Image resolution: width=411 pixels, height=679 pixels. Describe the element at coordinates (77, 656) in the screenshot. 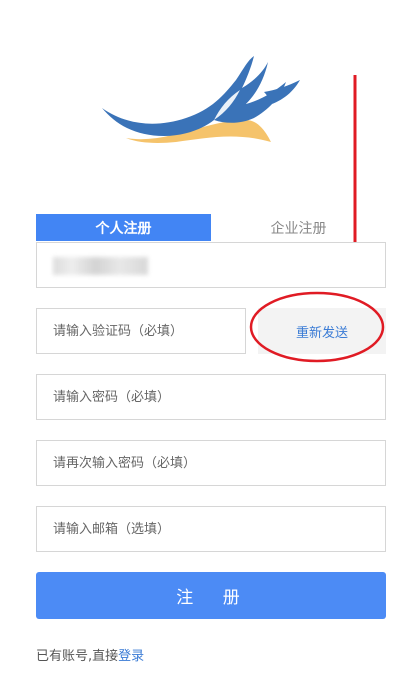

I see `login-prompt-text: 已有账号,直接` at that location.